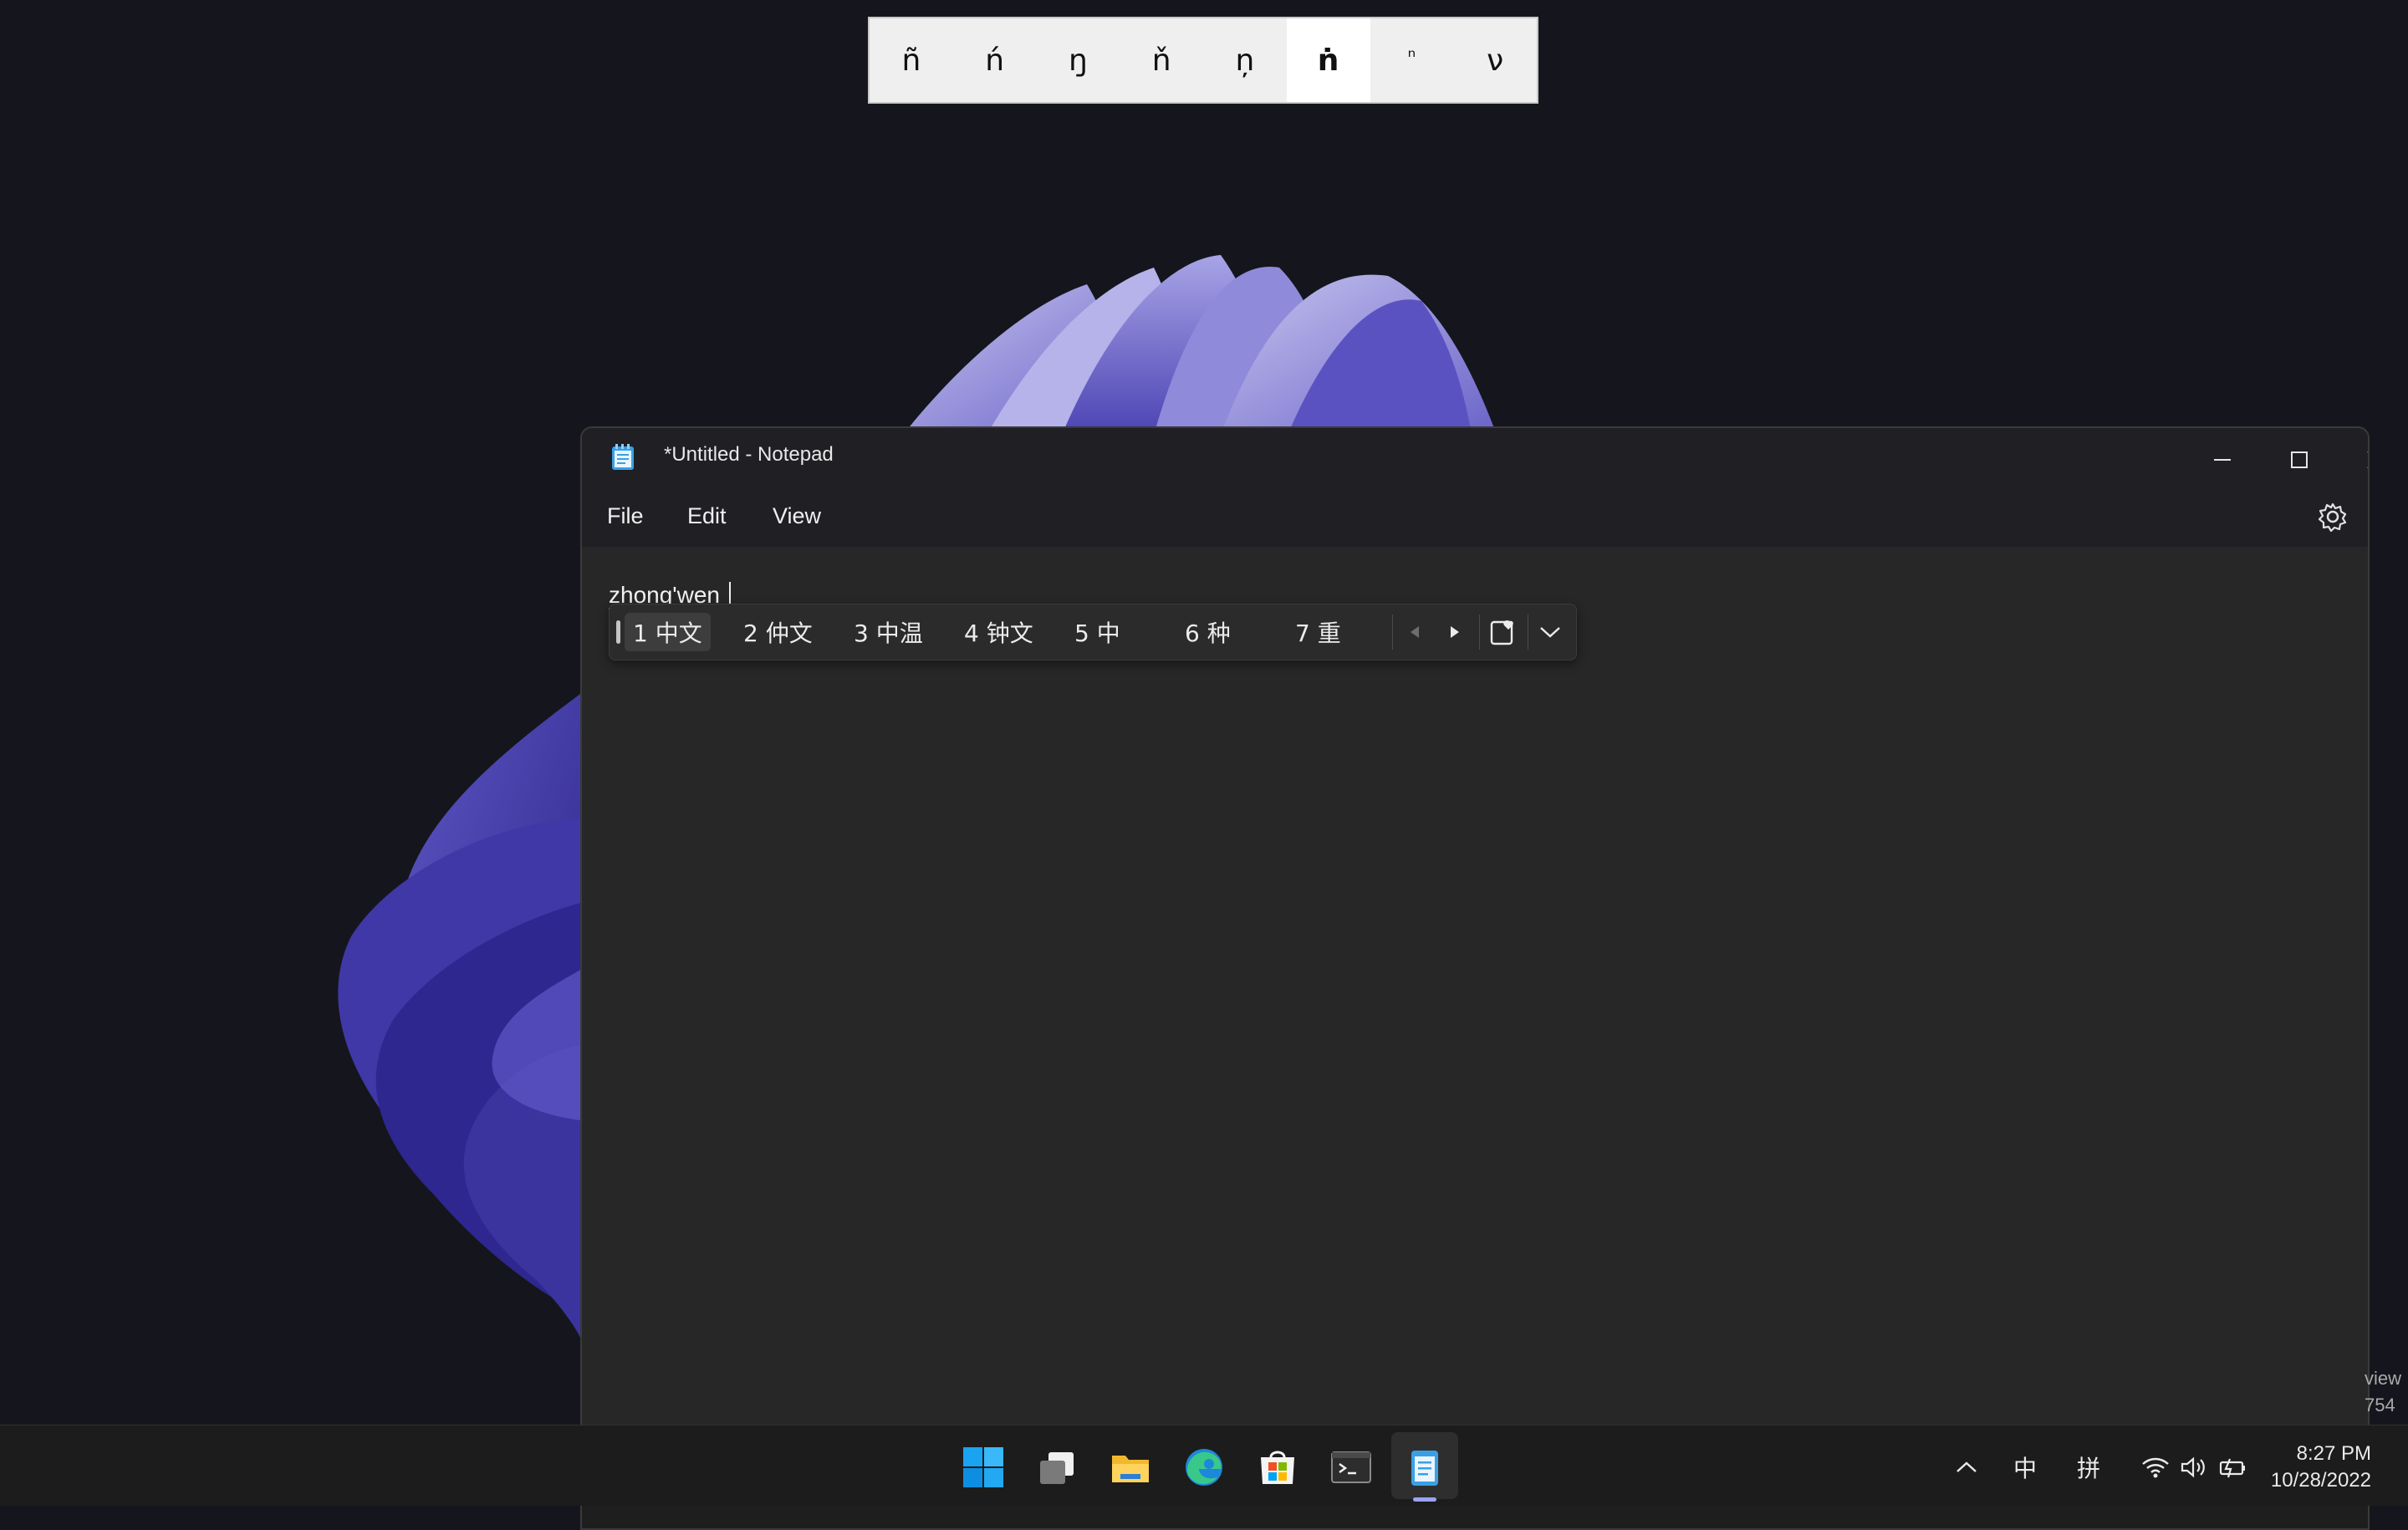 The image size is (2408, 1530). I want to click on title-bar: *Untitled - Notepad, so click(1475, 458).